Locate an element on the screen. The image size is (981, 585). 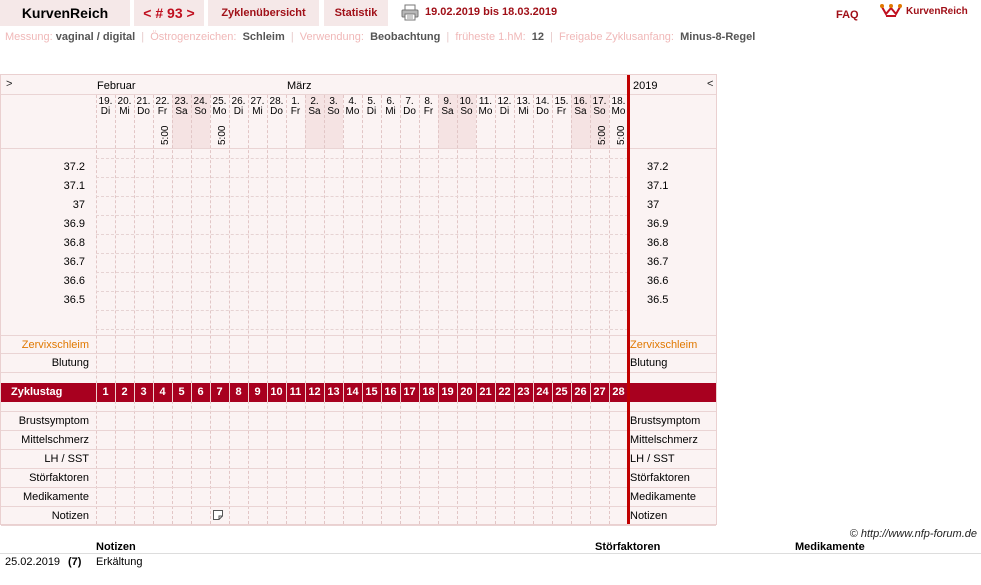
faq-link: FAQ is located at coordinates (847, 15).